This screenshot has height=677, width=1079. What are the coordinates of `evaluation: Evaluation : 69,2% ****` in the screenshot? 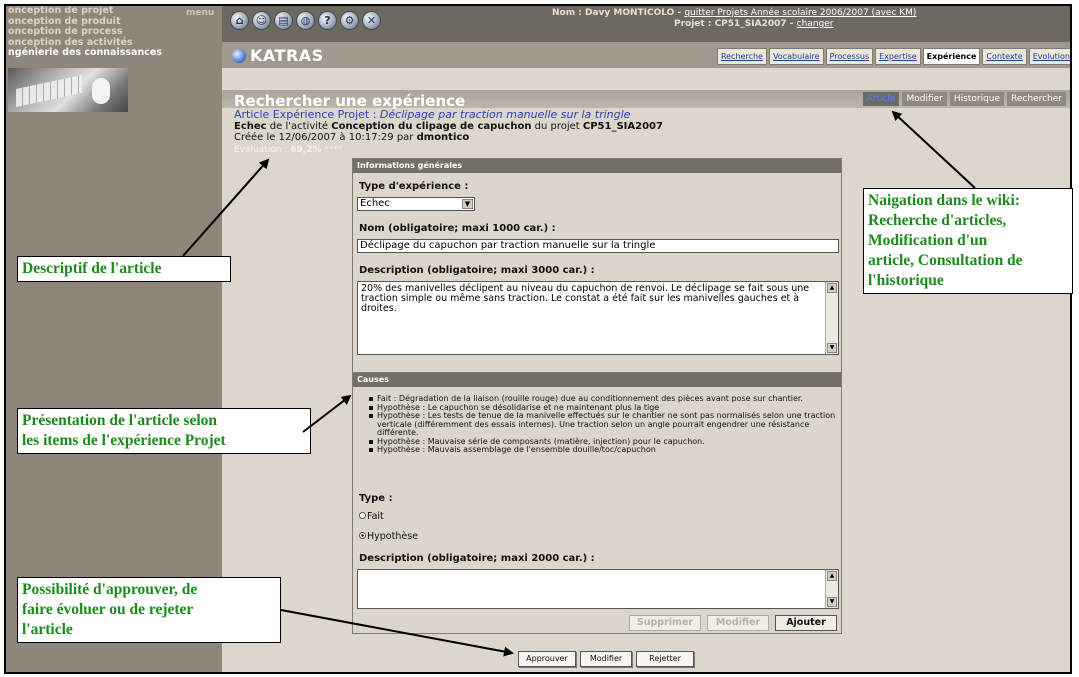 It's located at (288, 150).